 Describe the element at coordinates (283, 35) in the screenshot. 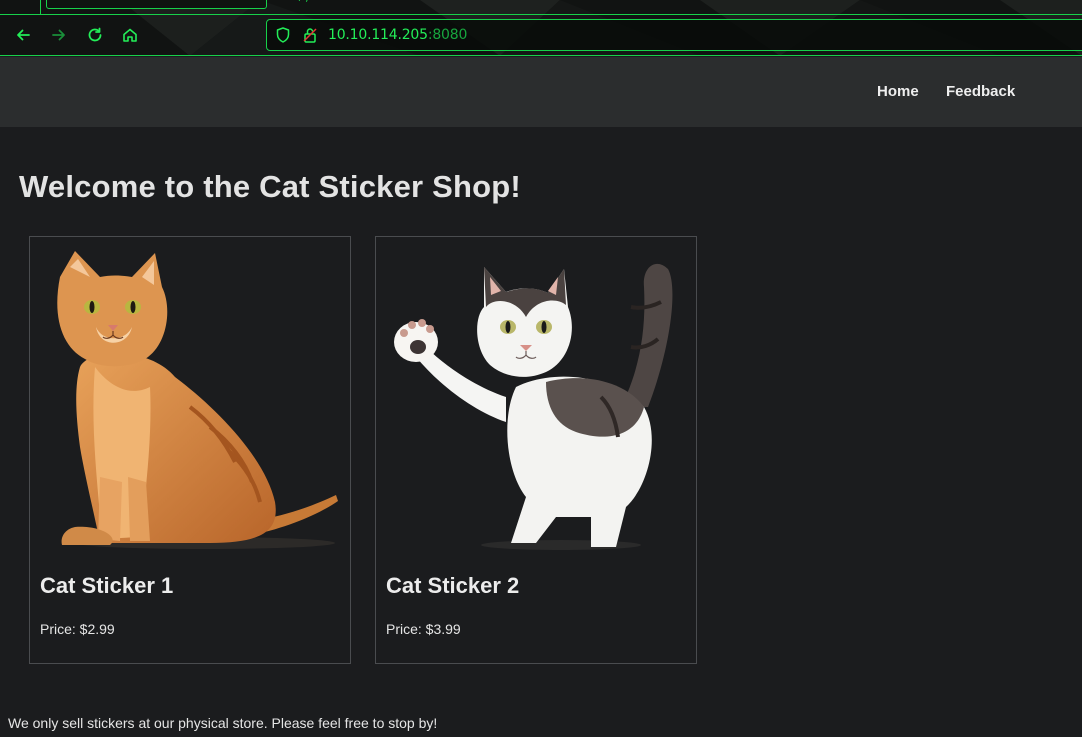

I see `shield-icon` at that location.